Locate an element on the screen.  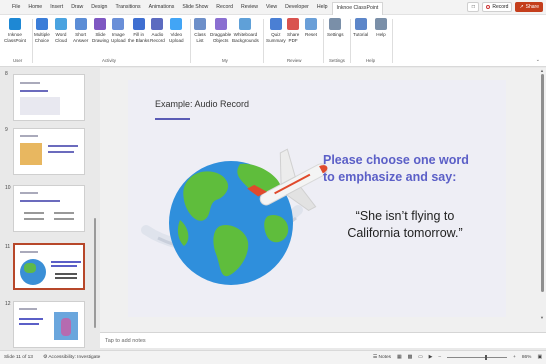
accessibility-status: ⚙ Accessibility: Investigate is located at coordinates (71, 357).